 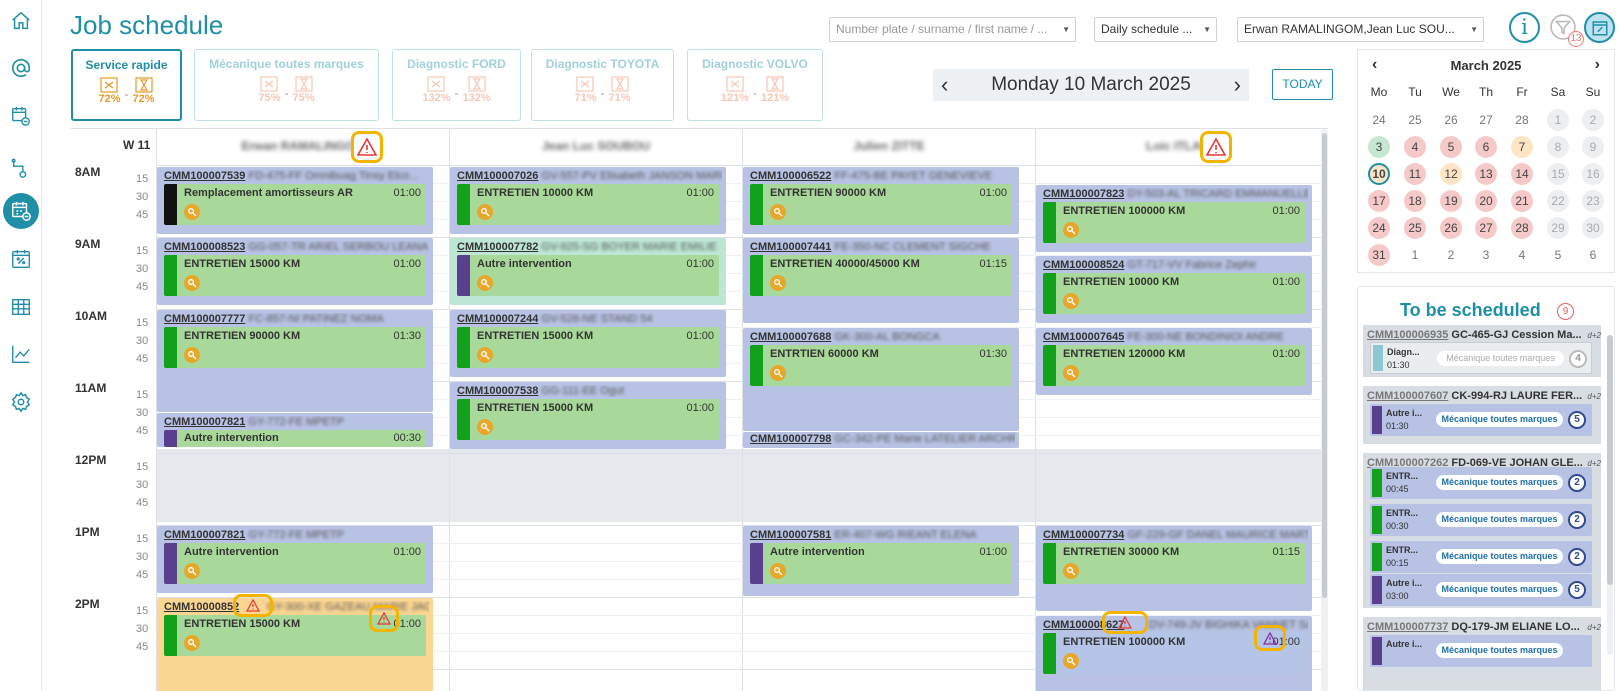 What do you see at coordinates (1237, 85) in the screenshot?
I see `next-day-button: ›` at bounding box center [1237, 85].